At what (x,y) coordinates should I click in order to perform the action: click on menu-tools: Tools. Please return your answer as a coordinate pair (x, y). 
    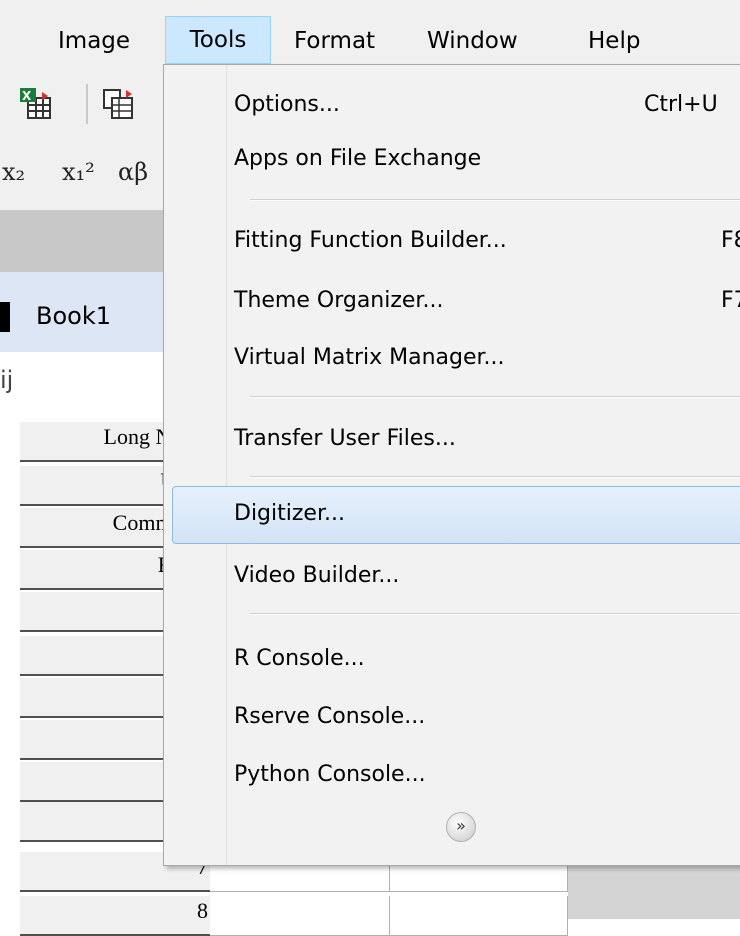
    Looking at the image, I should click on (218, 40).